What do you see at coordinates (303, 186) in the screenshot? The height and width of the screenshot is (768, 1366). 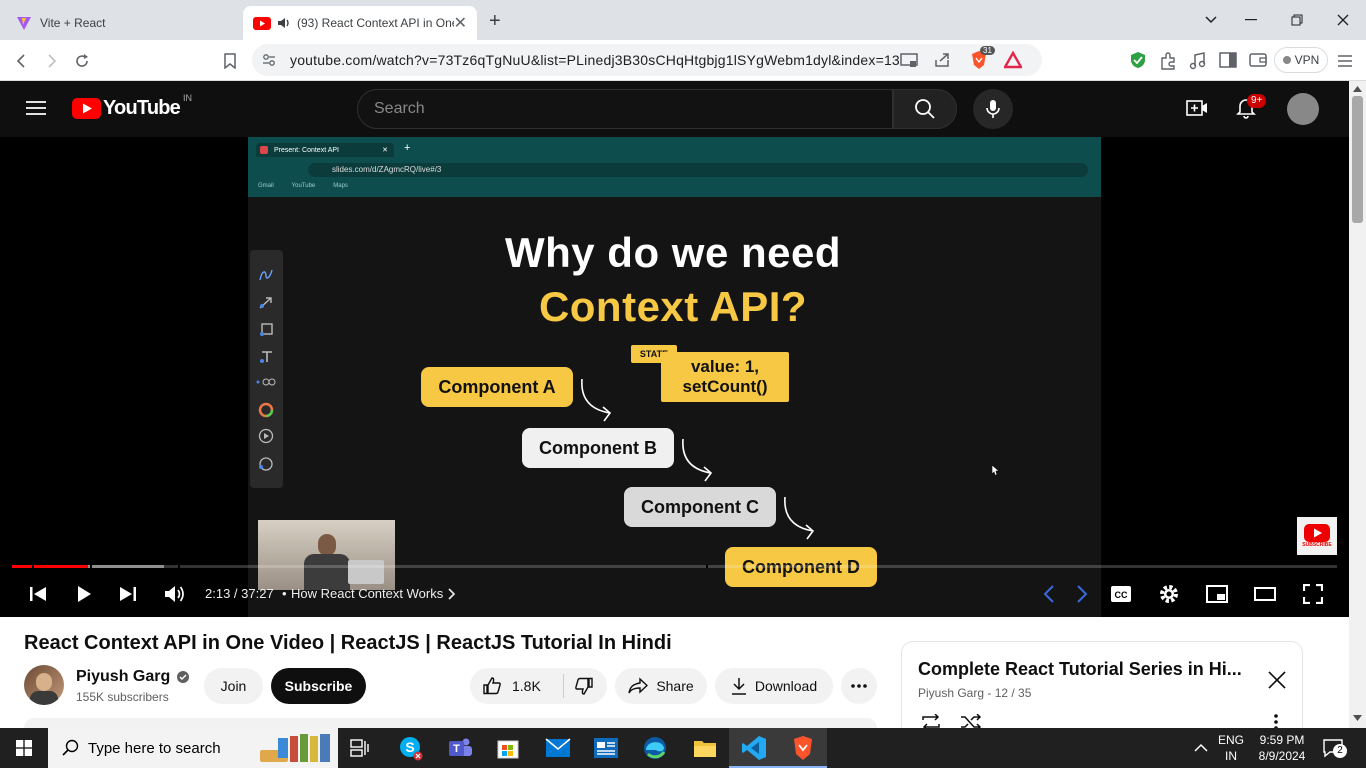 I see `slide-bookmarks: Gmail YouTube Maps` at bounding box center [303, 186].